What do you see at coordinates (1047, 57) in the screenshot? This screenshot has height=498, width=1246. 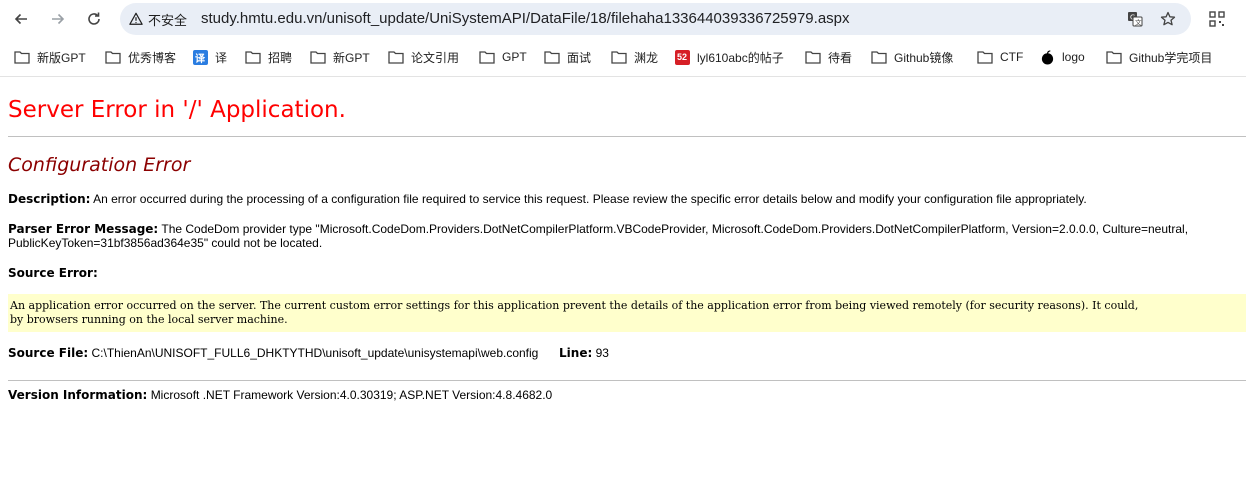 I see `apple-icon` at bounding box center [1047, 57].